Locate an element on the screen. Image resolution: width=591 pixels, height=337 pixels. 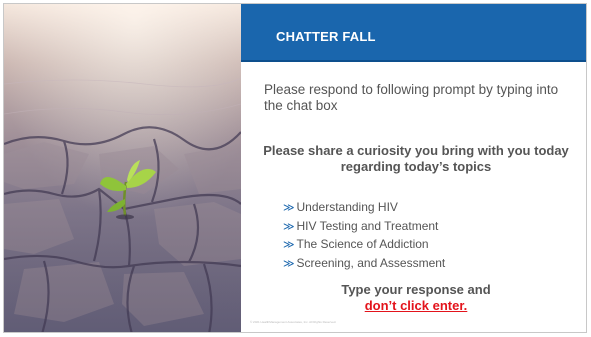
topic-item: ≫ The Science of Addiction is located at coordinates (364, 245).